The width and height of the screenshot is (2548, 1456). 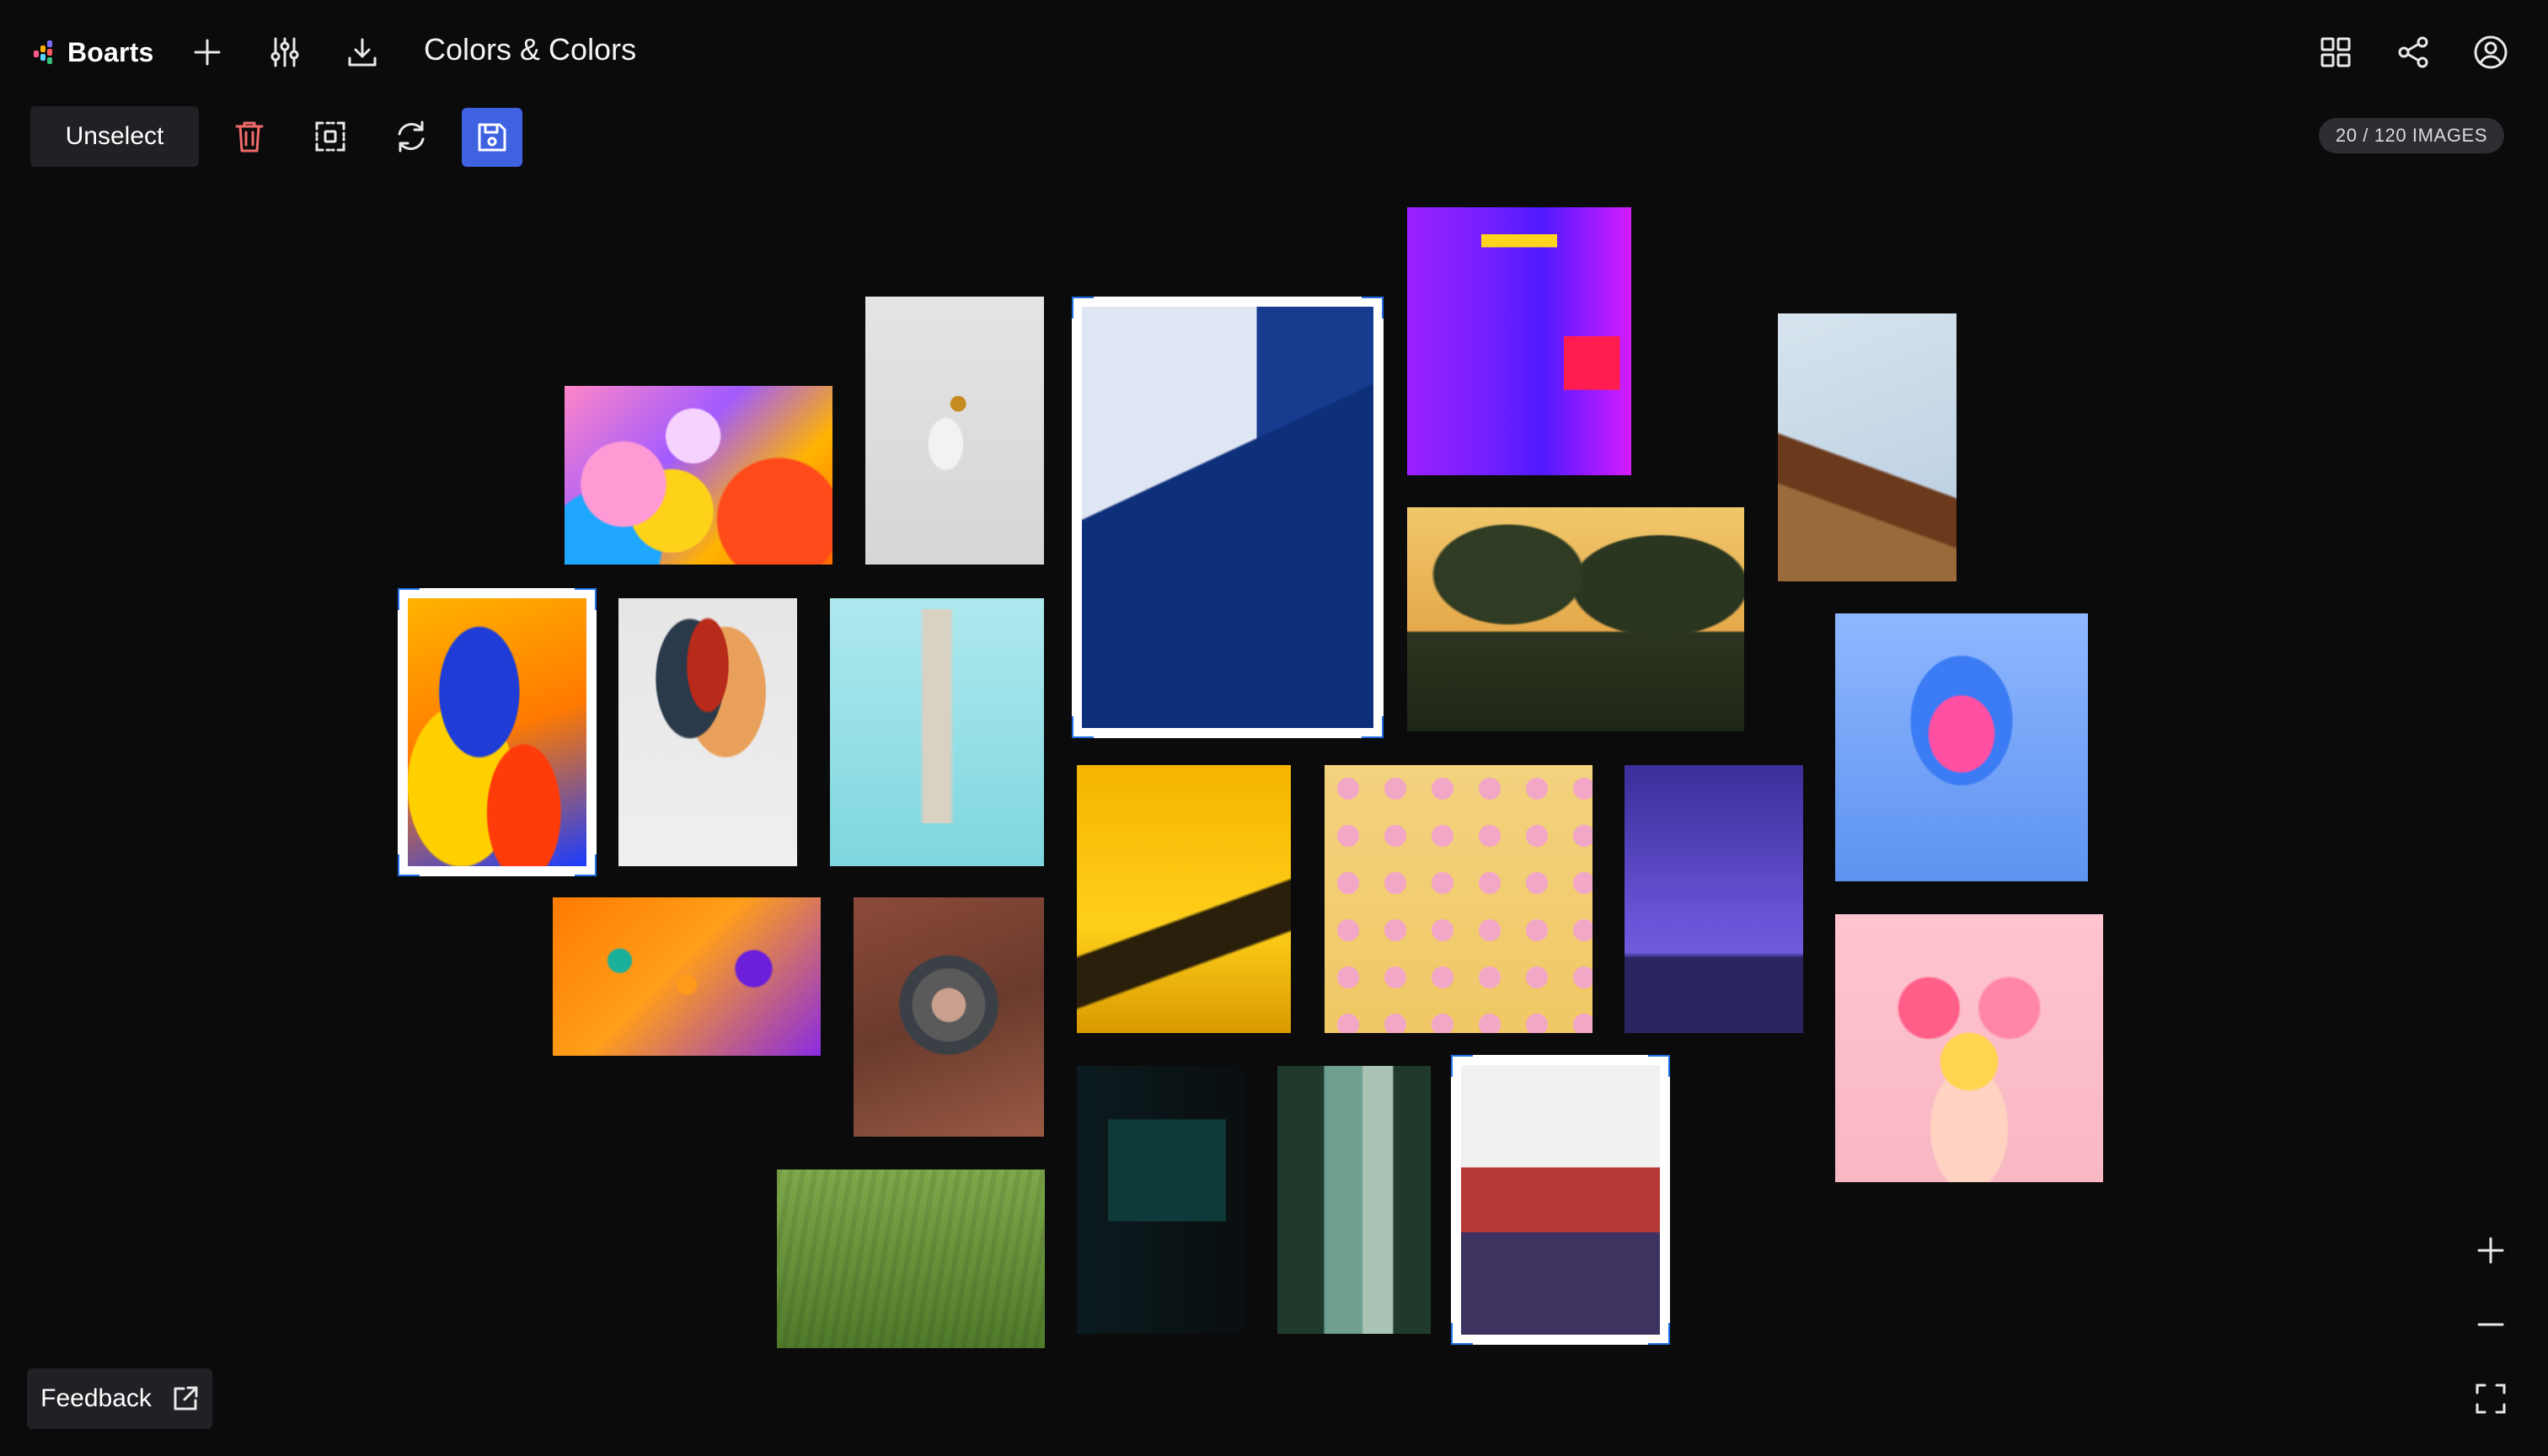 I want to click on image-ink-splash, so click(x=707, y=732).